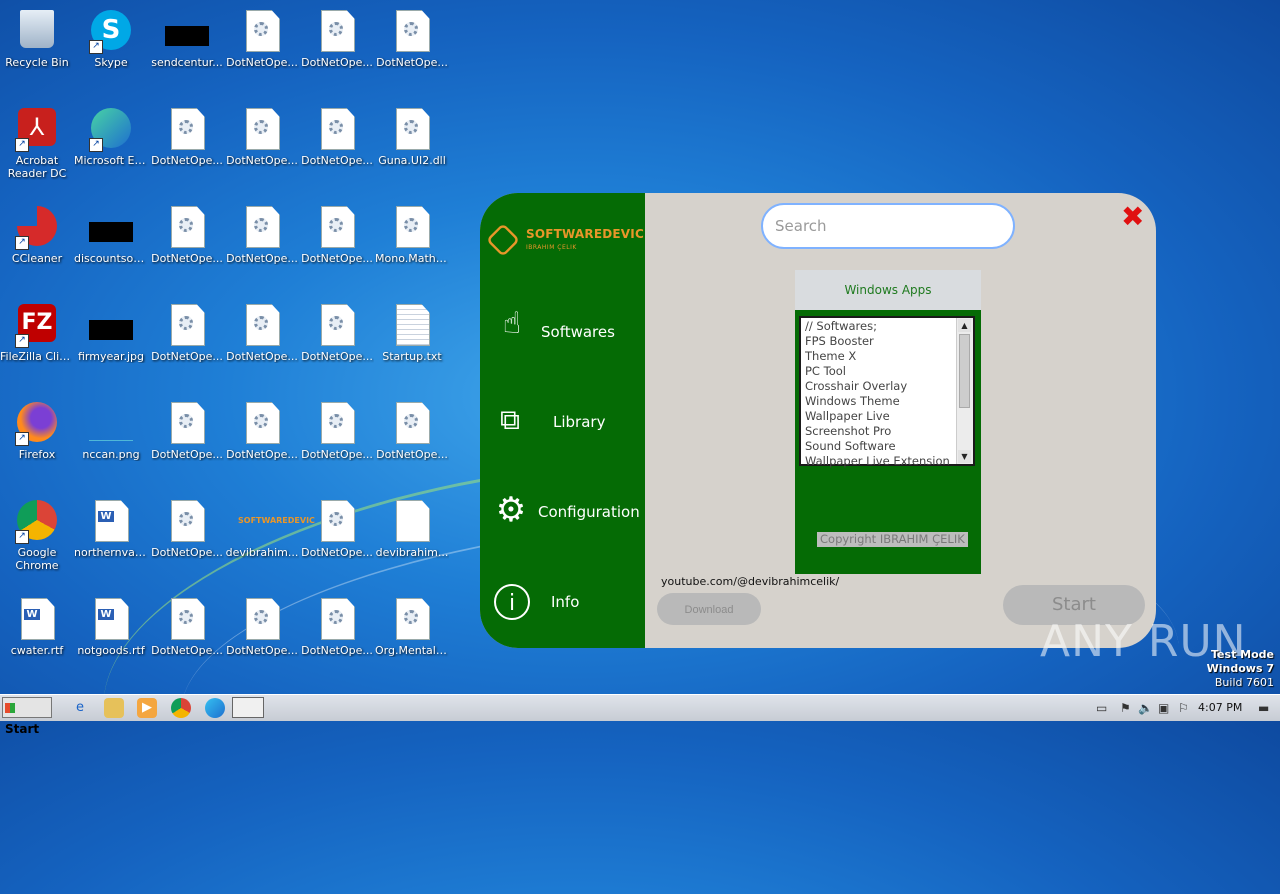  What do you see at coordinates (412, 258) in the screenshot?
I see `desktop-icon-label: Mono.Math.dll` at bounding box center [412, 258].